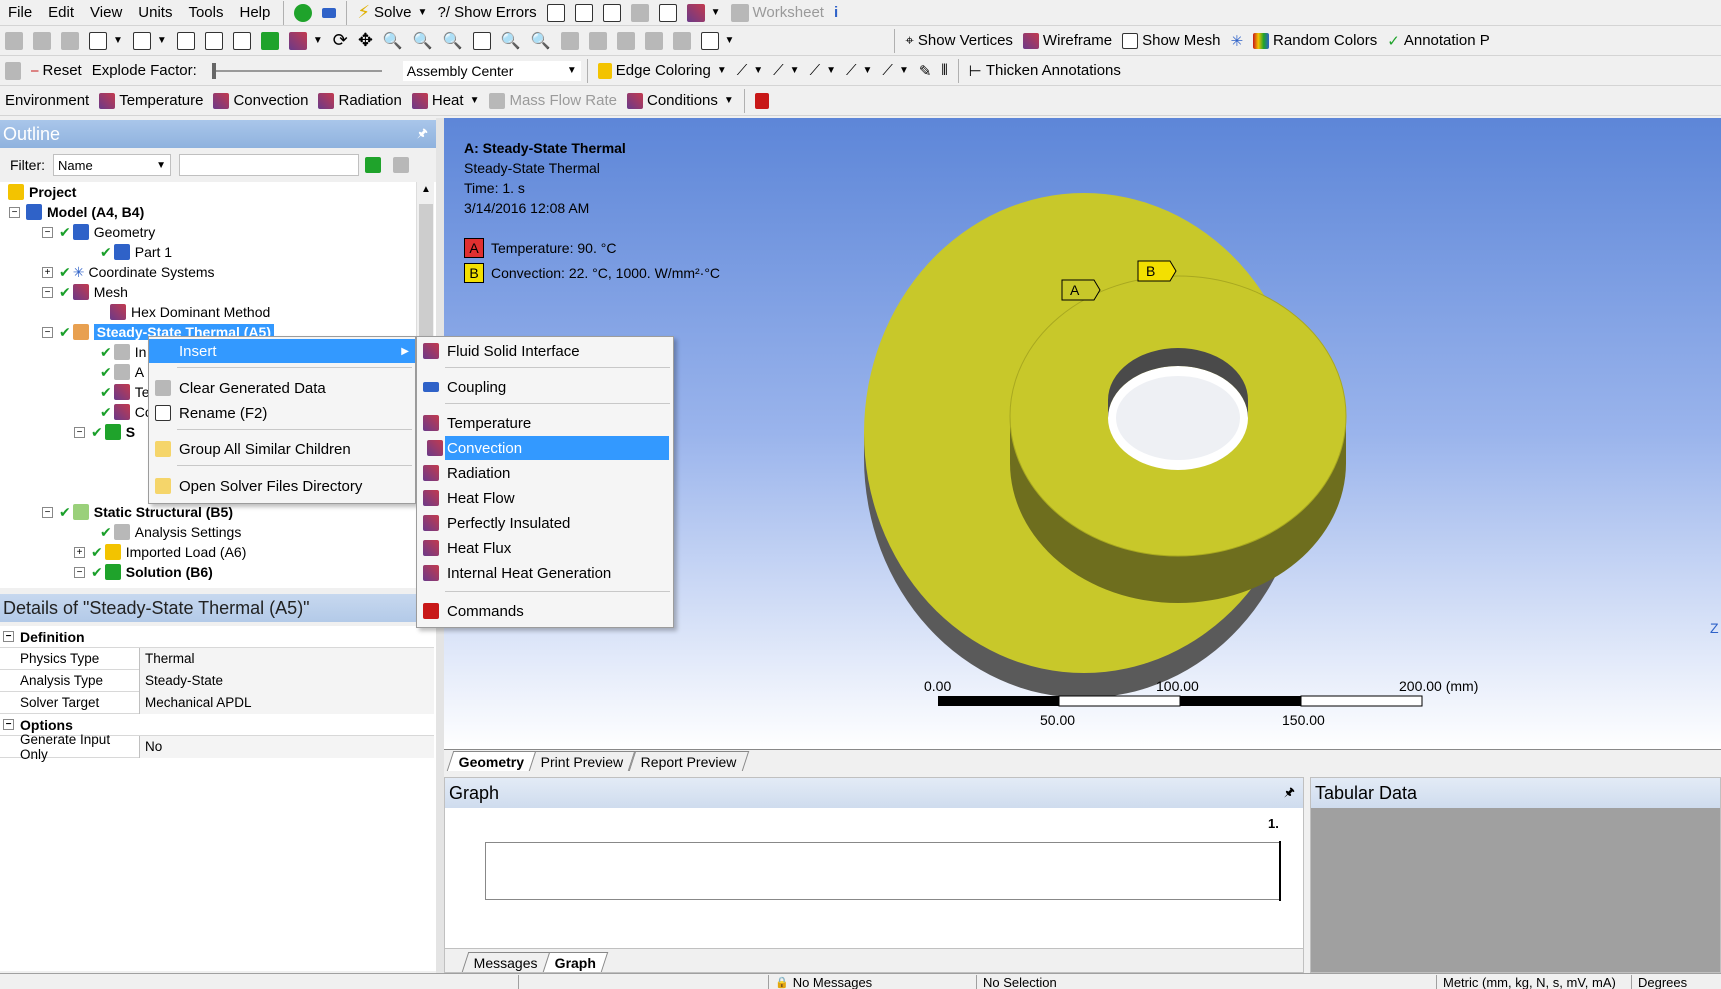 The width and height of the screenshot is (1721, 989). I want to click on row-physics-type: Physics Type Thermal, so click(217, 658).